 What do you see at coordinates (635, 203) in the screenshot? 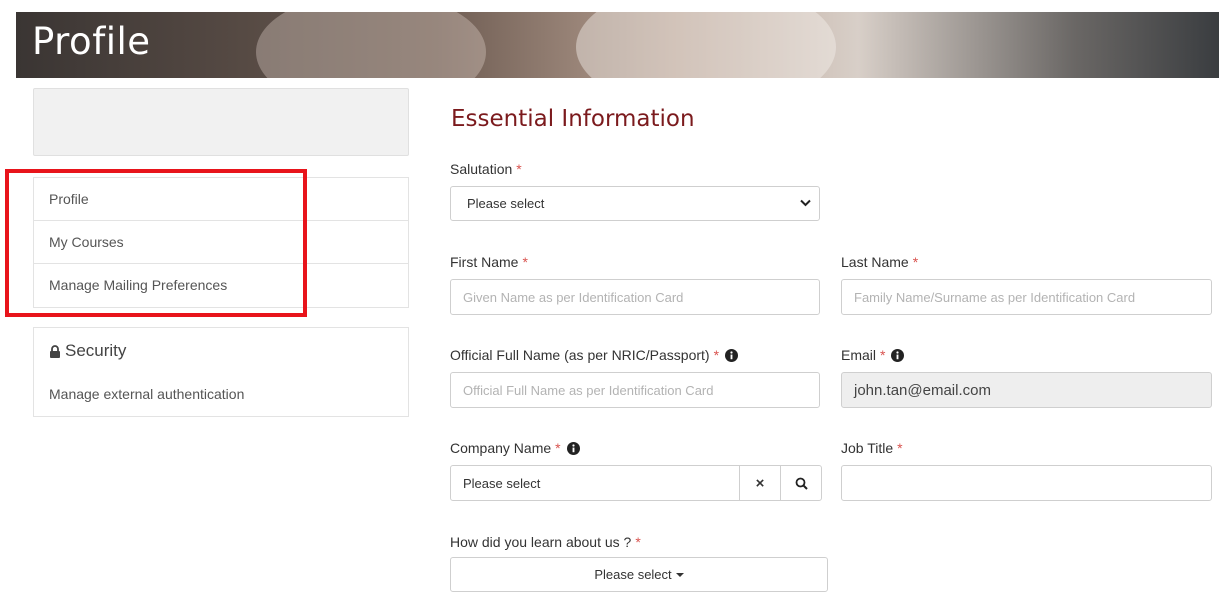
I see `salutation-select: Please select` at bounding box center [635, 203].